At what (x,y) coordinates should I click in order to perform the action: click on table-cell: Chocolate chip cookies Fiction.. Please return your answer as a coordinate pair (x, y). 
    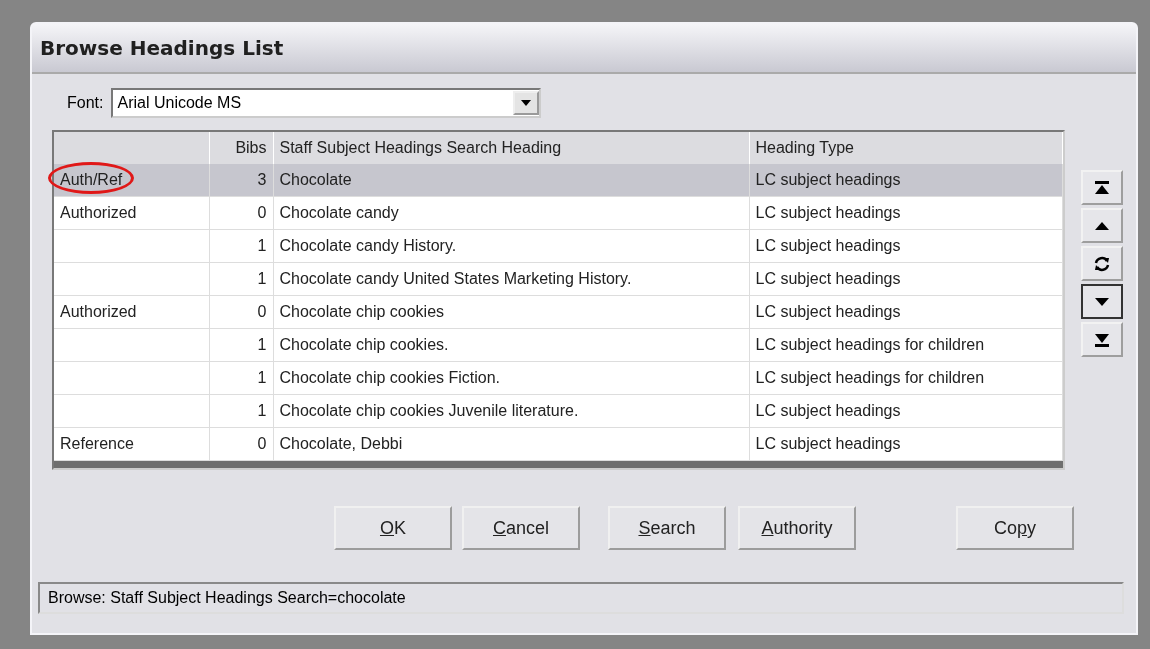
    Looking at the image, I should click on (511, 378).